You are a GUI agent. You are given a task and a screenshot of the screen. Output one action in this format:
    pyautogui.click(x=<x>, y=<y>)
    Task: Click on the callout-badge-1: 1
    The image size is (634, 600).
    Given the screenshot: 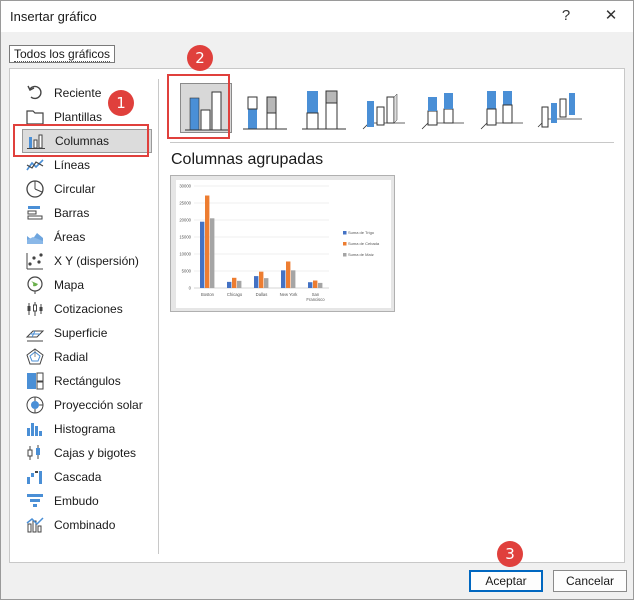 What is the action you would take?
    pyautogui.click(x=121, y=103)
    